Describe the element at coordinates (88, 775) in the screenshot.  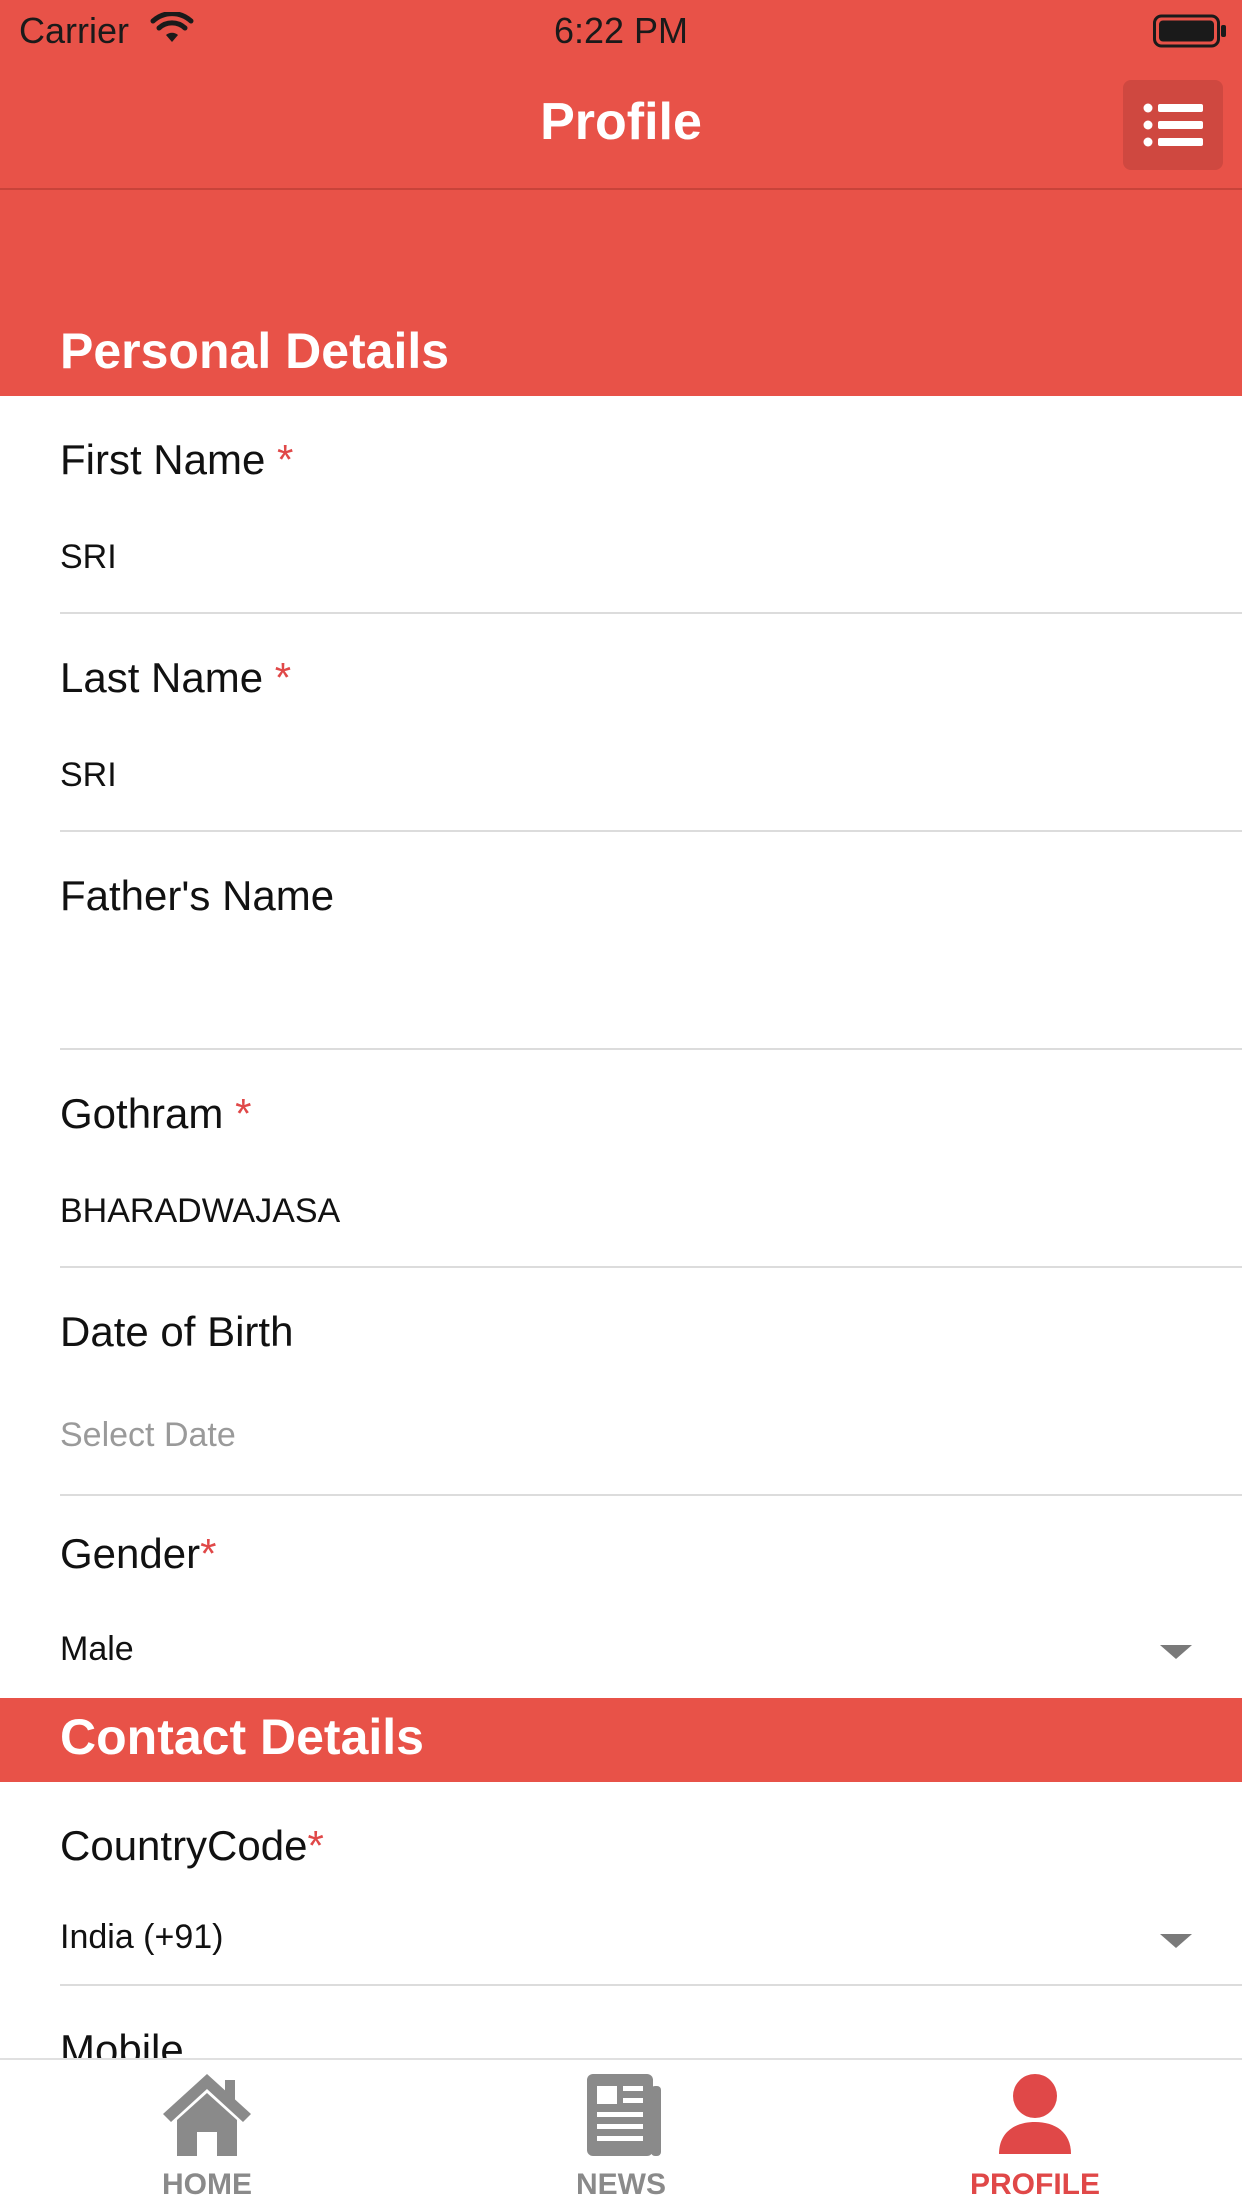
I see `last-name-input: SRI` at that location.